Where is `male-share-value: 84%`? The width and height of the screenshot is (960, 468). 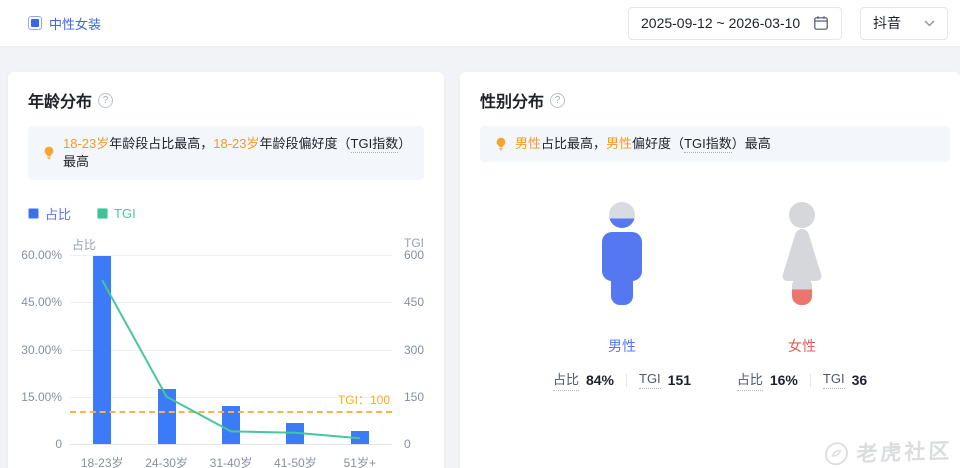 male-share-value: 84% is located at coordinates (599, 380).